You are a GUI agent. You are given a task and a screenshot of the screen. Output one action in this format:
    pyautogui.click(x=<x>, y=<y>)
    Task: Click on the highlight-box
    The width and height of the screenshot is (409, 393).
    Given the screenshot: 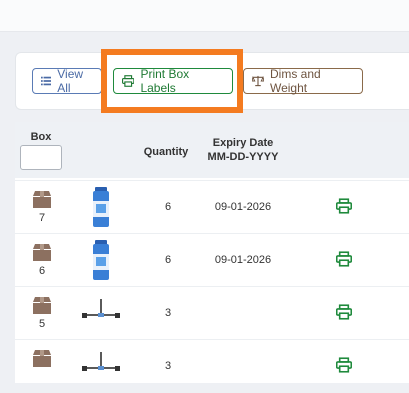 What is the action you would take?
    pyautogui.click(x=172, y=81)
    